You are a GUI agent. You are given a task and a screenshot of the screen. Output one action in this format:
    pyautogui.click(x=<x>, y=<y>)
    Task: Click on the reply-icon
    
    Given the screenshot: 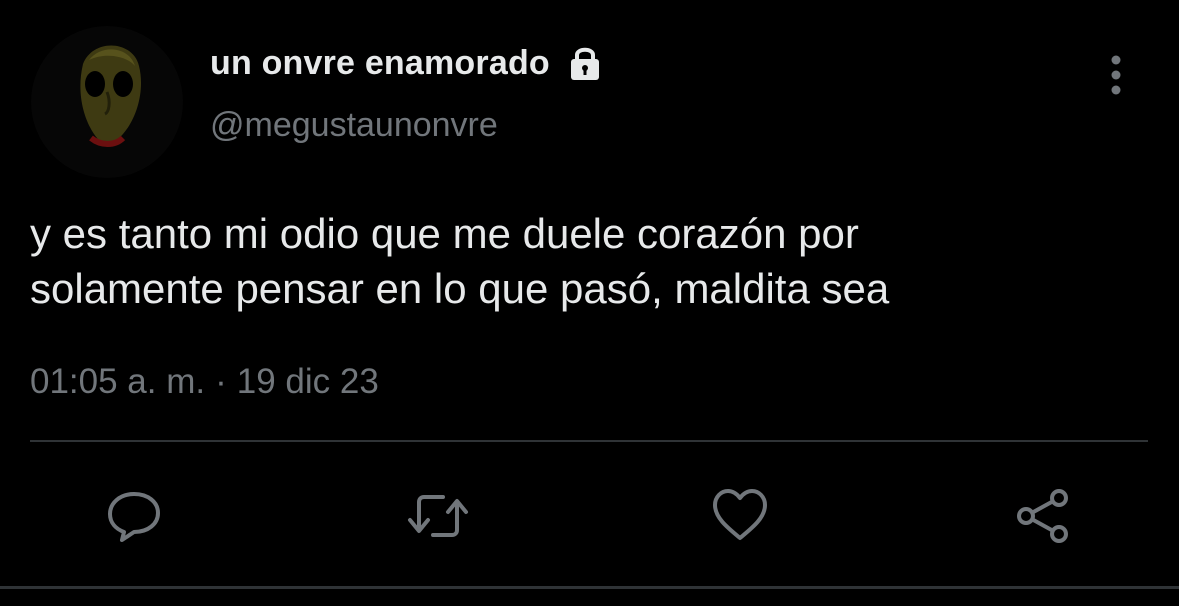 What is the action you would take?
    pyautogui.click(x=134, y=517)
    